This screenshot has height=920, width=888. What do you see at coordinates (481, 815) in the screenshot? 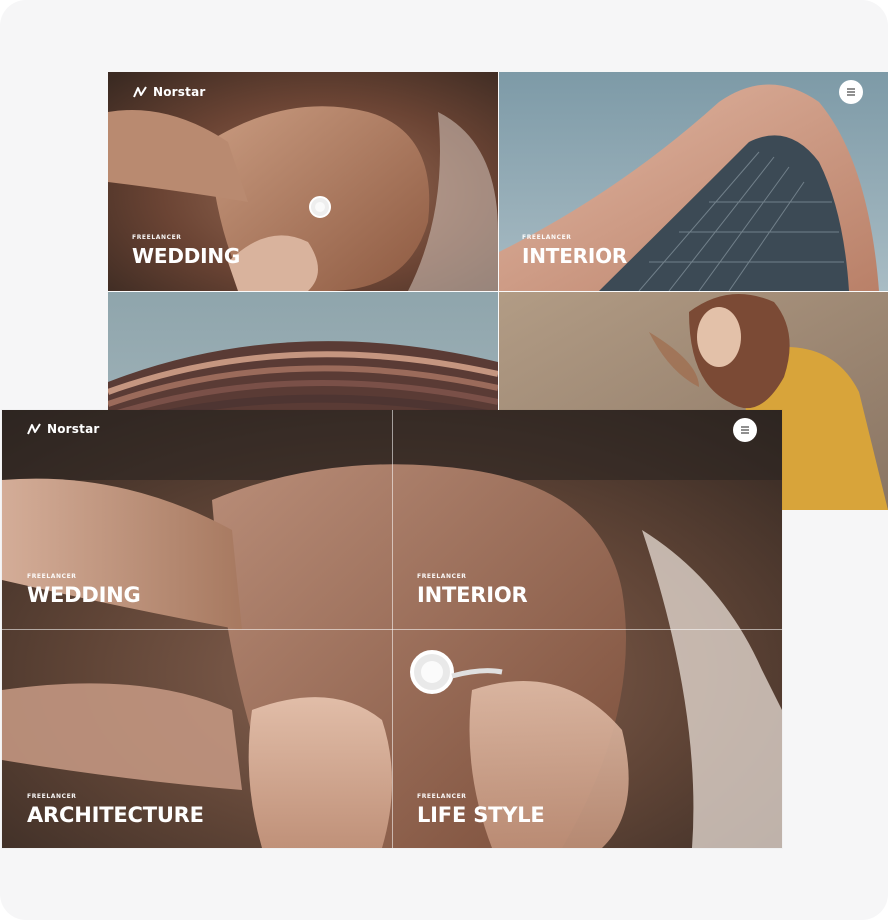
I see `tile-title: LIFE STYLE` at bounding box center [481, 815].